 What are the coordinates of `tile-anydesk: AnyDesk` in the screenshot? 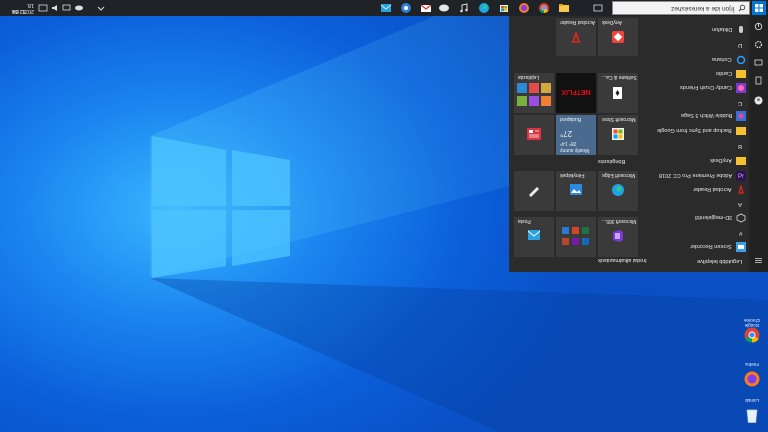 It's located at (618, 37).